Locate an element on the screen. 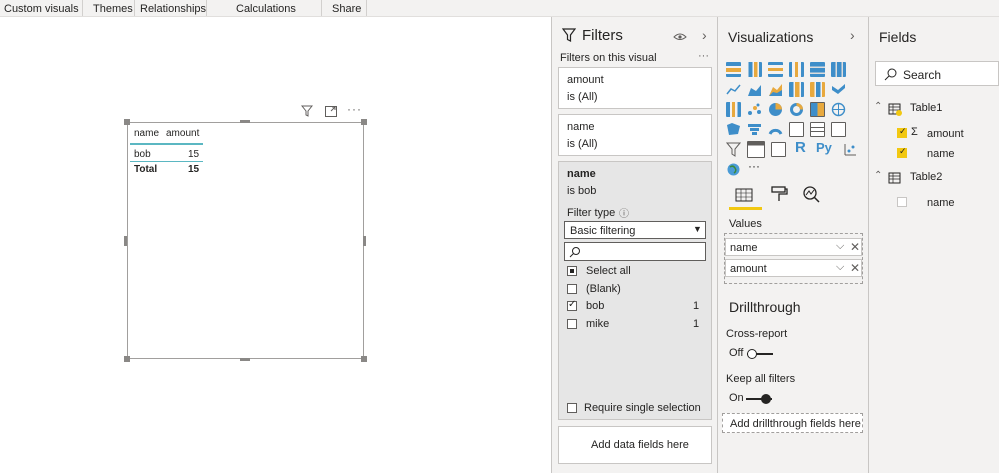  values-field-name: name ⌵ ✕ is located at coordinates (793, 247).